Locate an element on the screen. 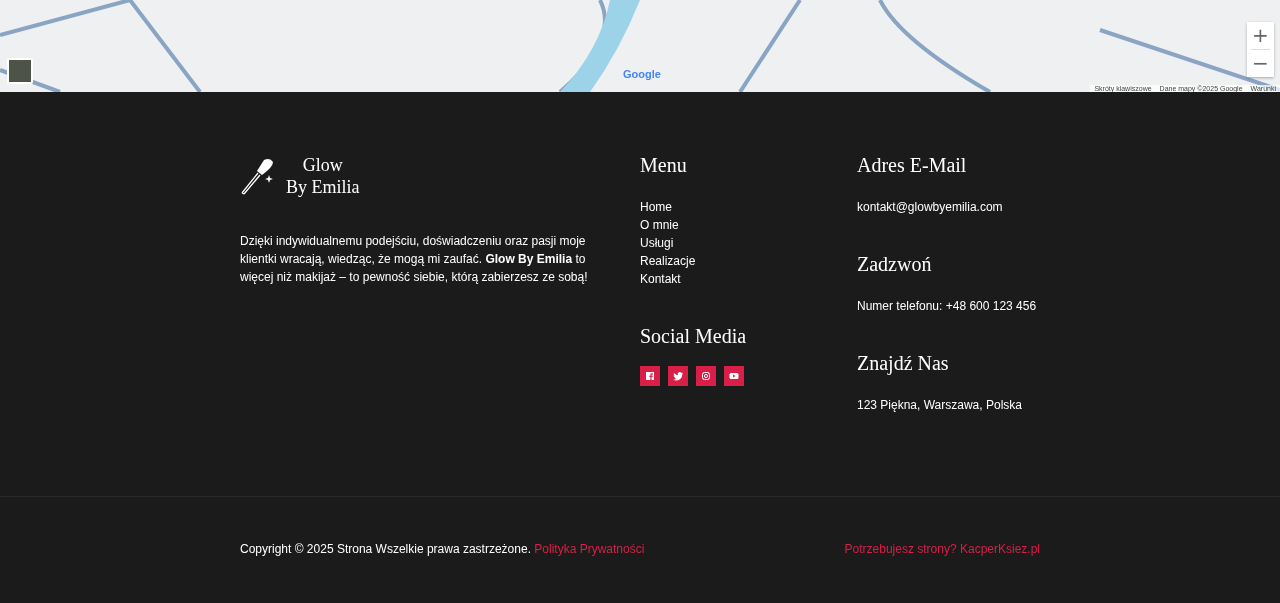 The width and height of the screenshot is (1280, 603). menu-link: Realizacje is located at coordinates (668, 261).